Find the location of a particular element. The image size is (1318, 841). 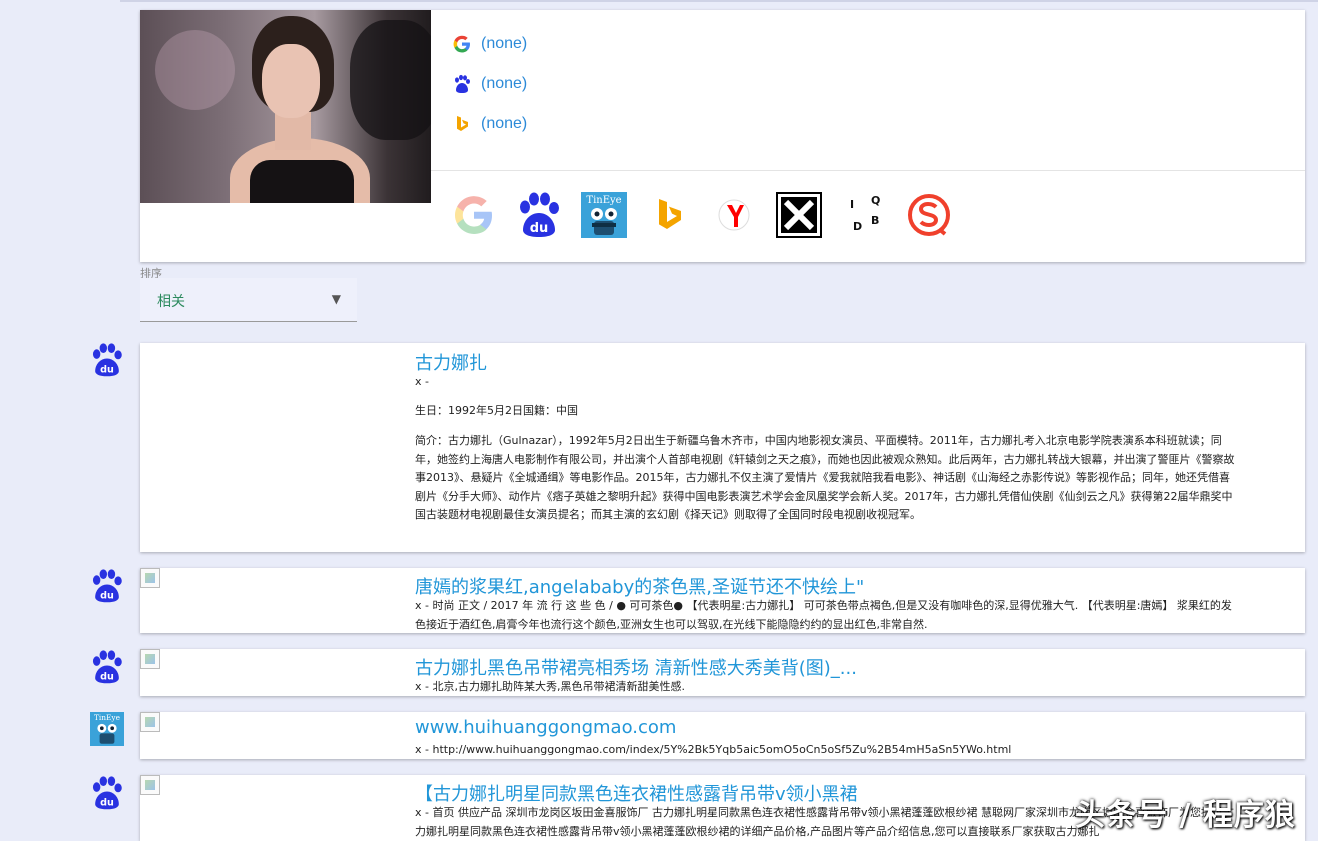

engine-row-baidu: (none) is located at coordinates (489, 84).